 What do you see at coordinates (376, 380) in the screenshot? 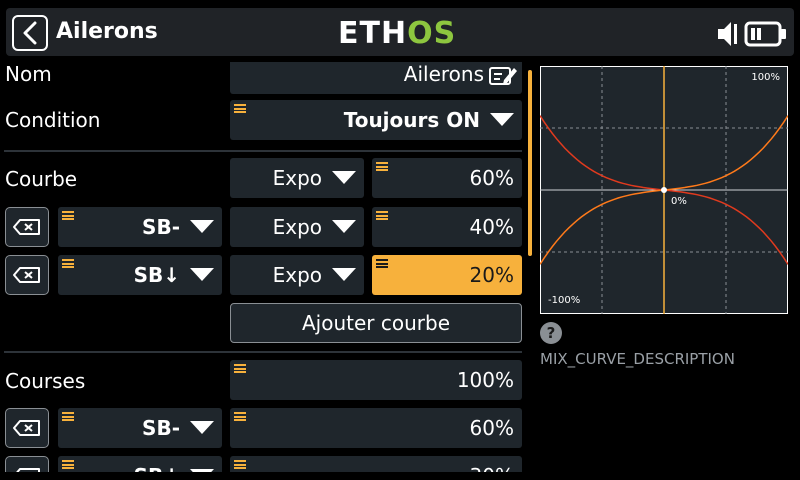
I see `rate-value-field: 100%` at bounding box center [376, 380].